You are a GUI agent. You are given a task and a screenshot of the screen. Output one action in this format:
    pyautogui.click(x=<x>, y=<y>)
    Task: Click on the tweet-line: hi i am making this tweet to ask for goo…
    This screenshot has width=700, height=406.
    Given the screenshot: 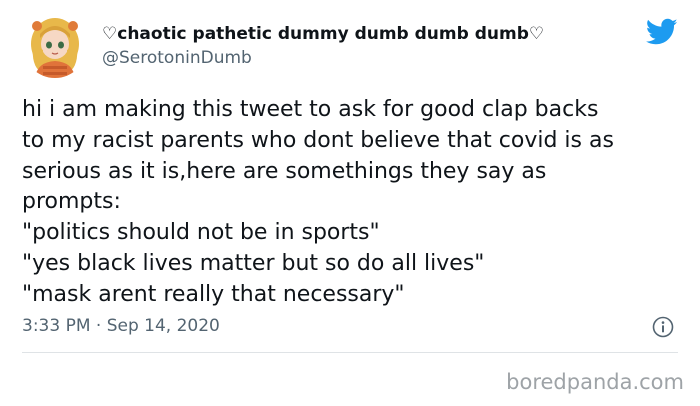 What is the action you would take?
    pyautogui.click(x=310, y=109)
    